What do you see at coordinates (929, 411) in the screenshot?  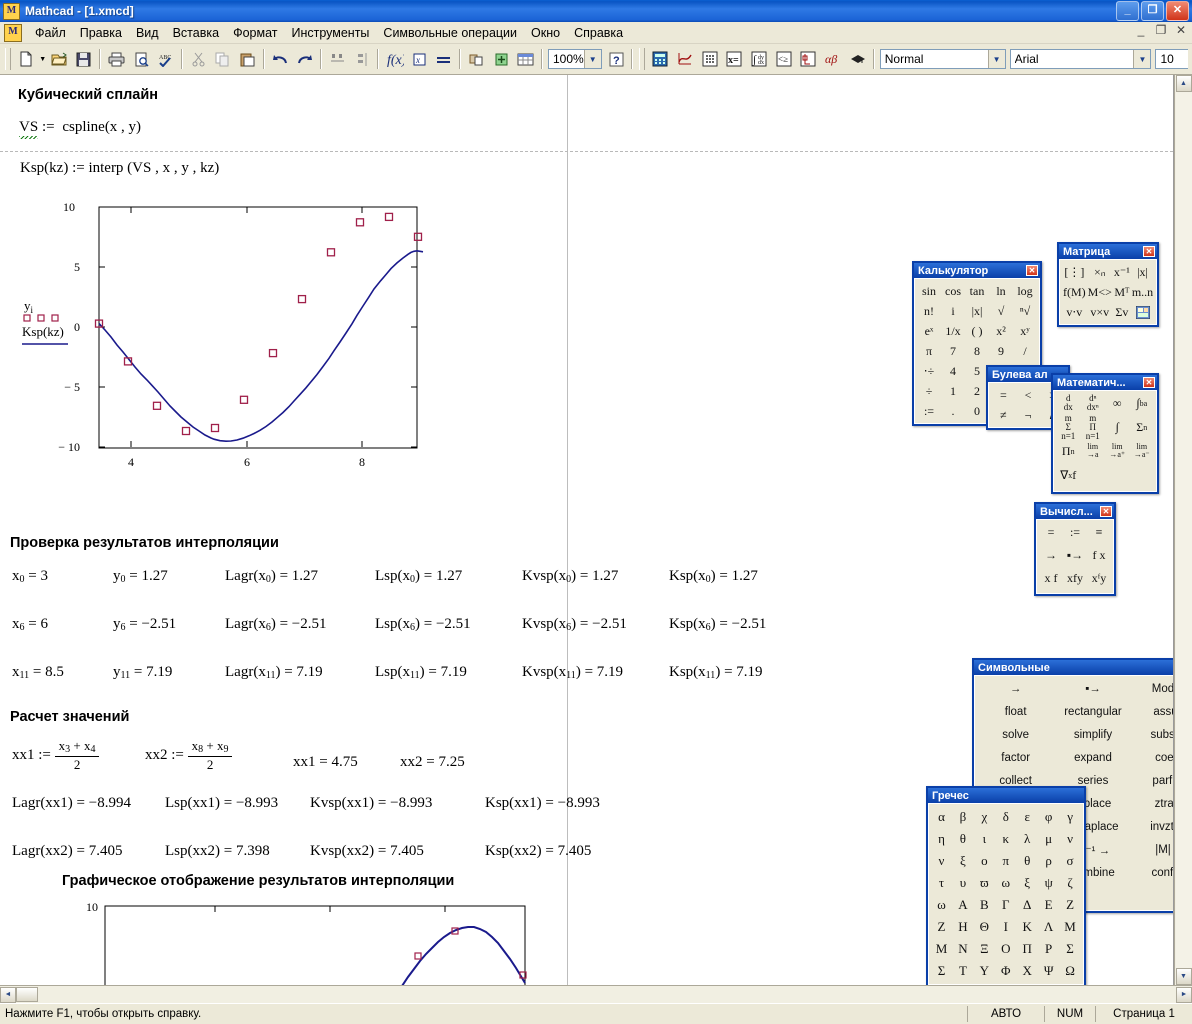 I see `key-assign: :=` at bounding box center [929, 411].